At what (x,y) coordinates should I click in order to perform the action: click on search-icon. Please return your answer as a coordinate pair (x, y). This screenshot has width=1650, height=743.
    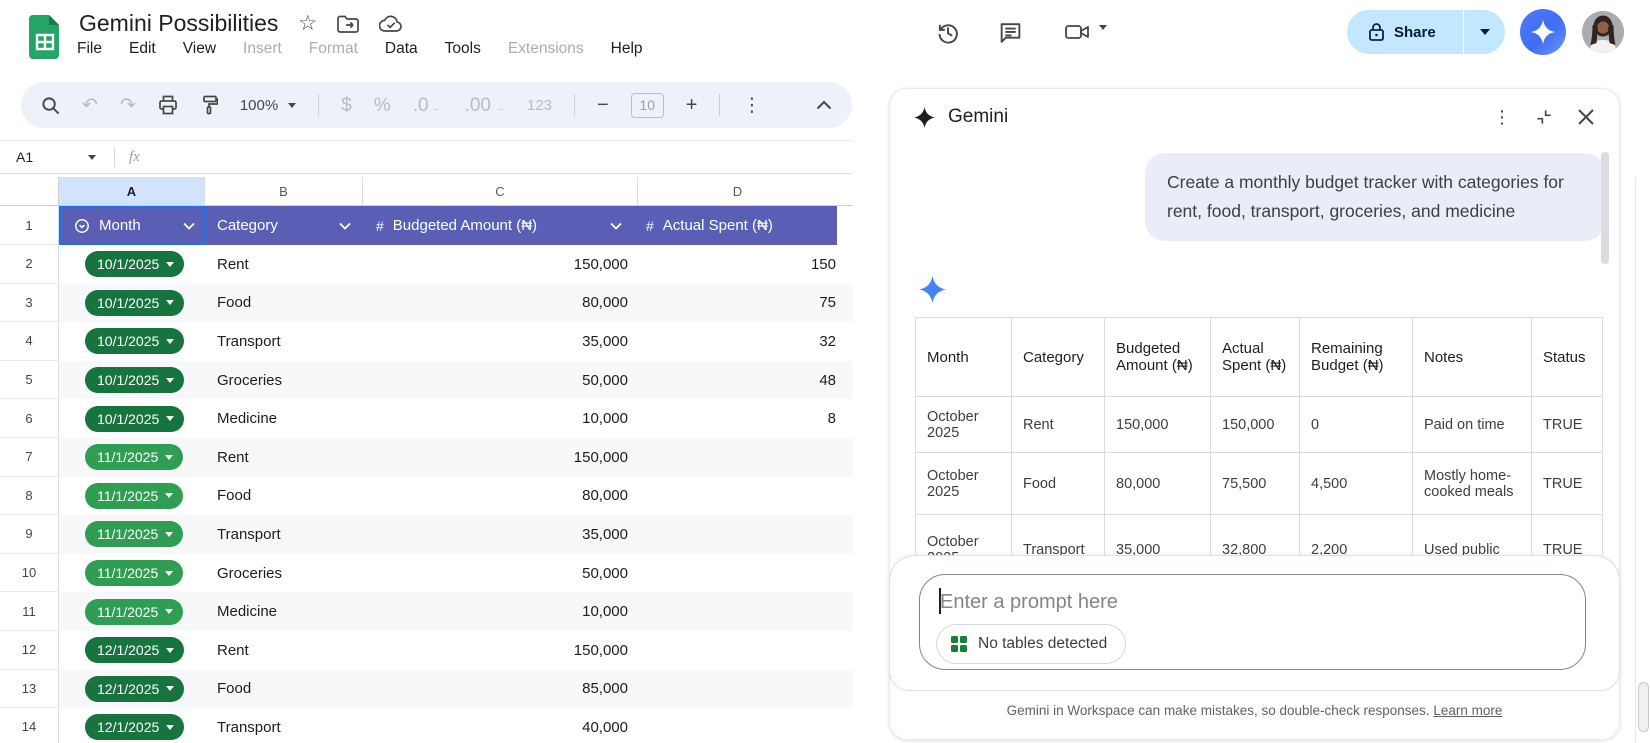
    Looking at the image, I should click on (50, 105).